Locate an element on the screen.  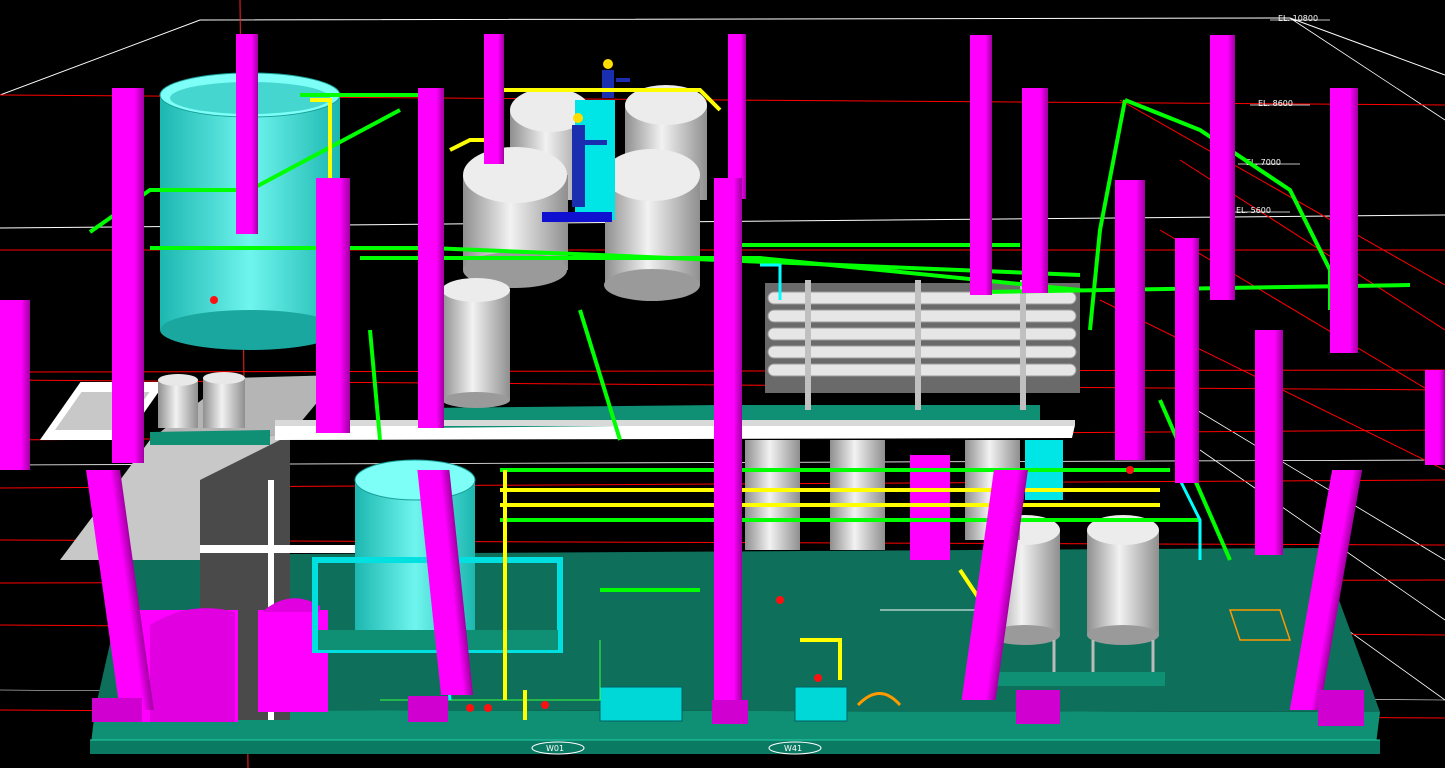
elevation-marker-icon: EL. 8600 is located at coordinates (1280, 103).